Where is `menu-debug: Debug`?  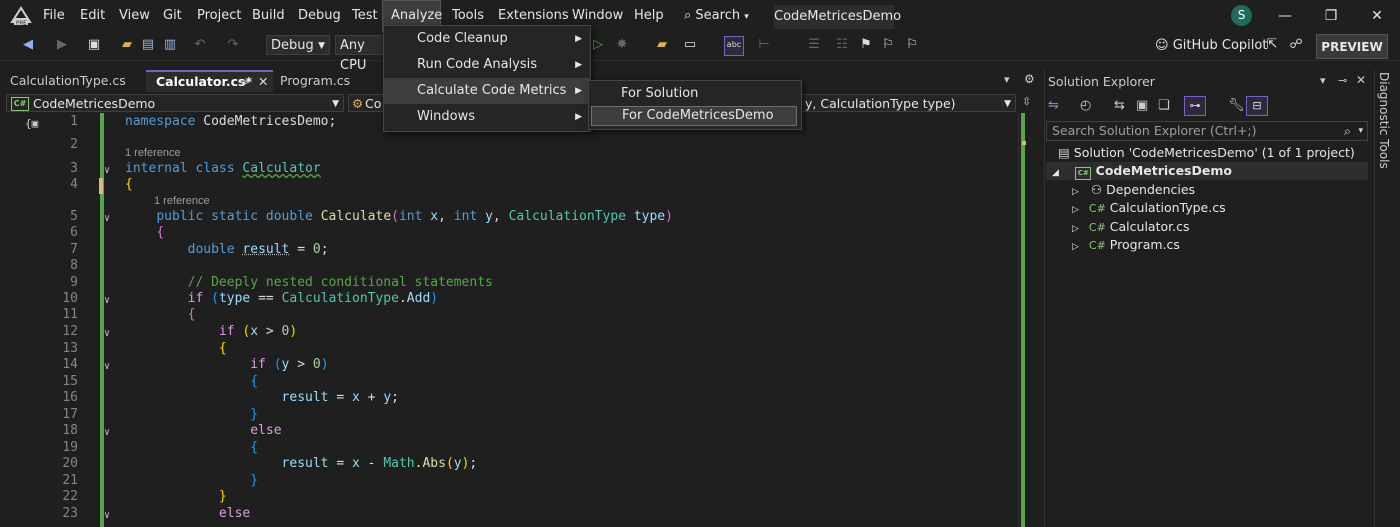
menu-debug: Debug is located at coordinates (319, 16).